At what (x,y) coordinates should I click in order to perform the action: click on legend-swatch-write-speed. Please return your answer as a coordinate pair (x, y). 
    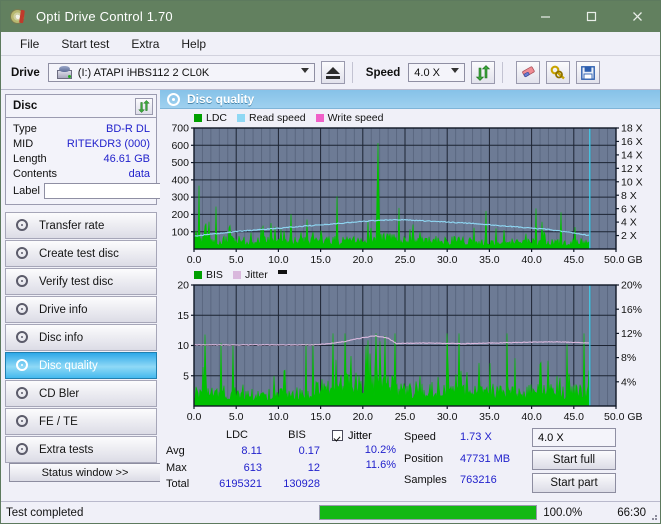
    Looking at the image, I should click on (319, 117).